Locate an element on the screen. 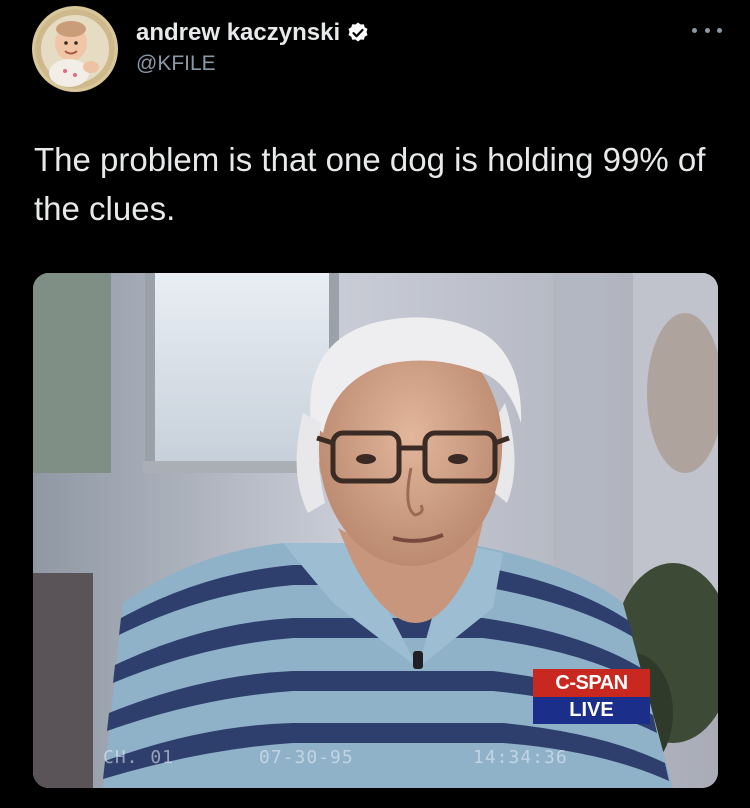 The height and width of the screenshot is (808, 750). more-options-icon is located at coordinates (707, 30).